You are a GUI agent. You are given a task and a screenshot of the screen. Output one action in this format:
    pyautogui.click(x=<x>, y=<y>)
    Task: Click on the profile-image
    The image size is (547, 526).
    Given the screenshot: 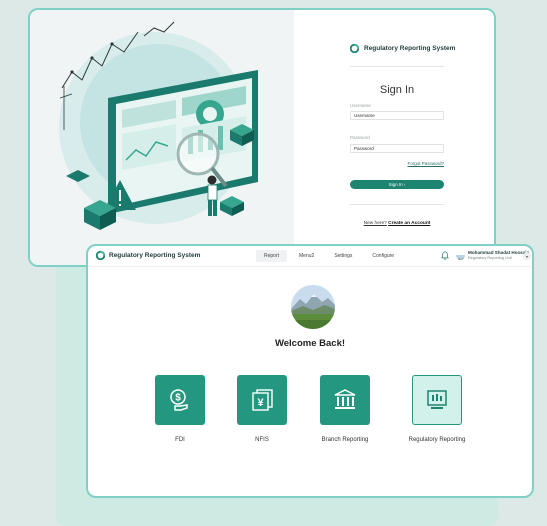 What is the action you would take?
    pyautogui.click(x=313, y=307)
    